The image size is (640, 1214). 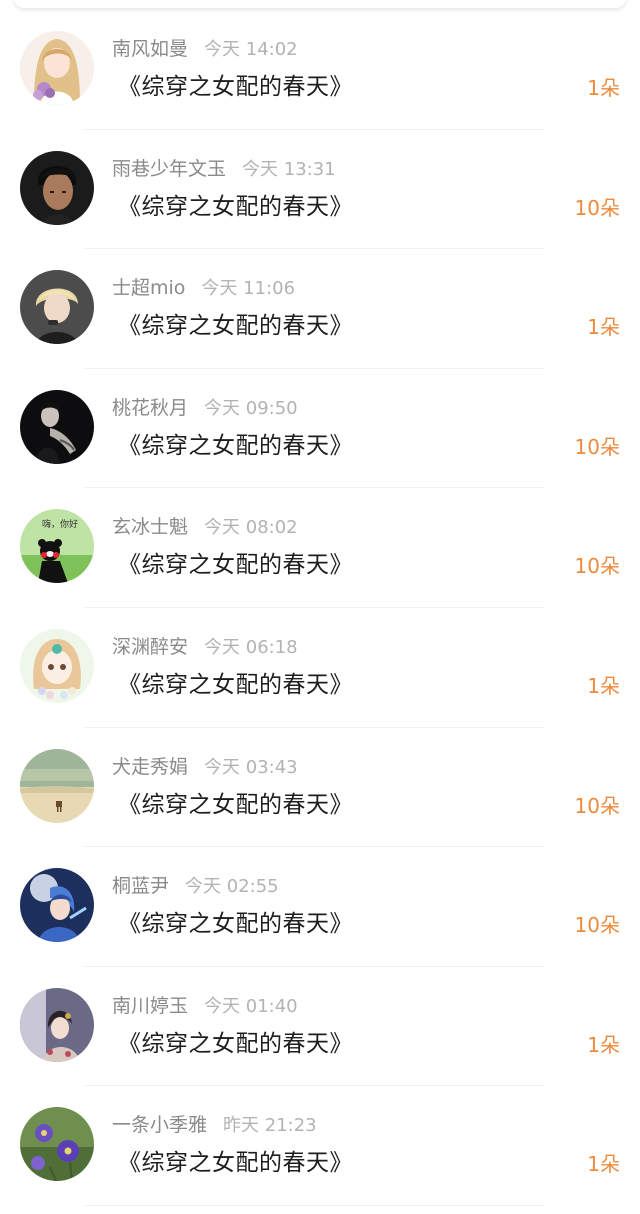 I want to click on username: 士超mio, so click(x=148, y=288).